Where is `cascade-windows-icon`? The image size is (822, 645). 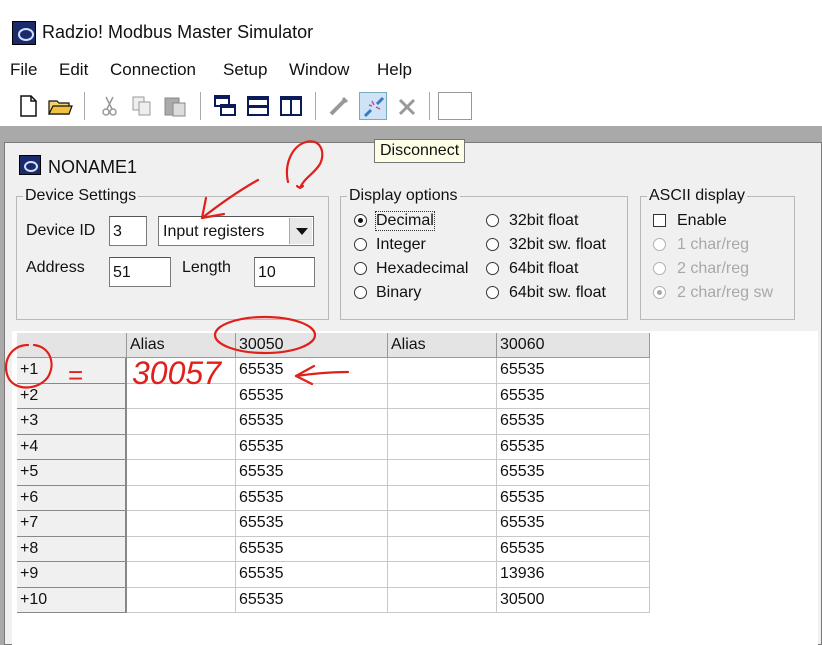 cascade-windows-icon is located at coordinates (225, 106).